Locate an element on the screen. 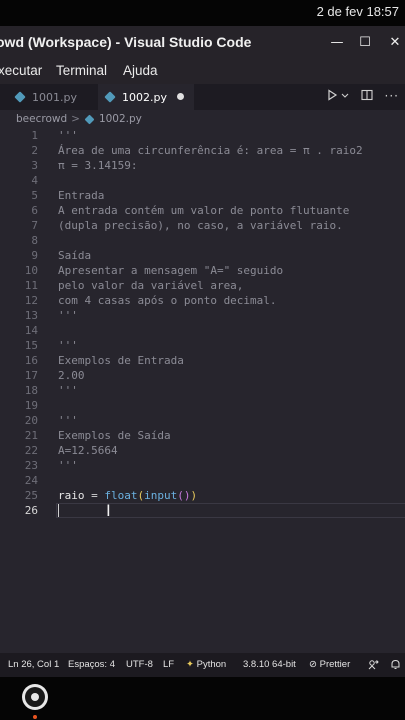  code-line: 14 is located at coordinates (202, 330).